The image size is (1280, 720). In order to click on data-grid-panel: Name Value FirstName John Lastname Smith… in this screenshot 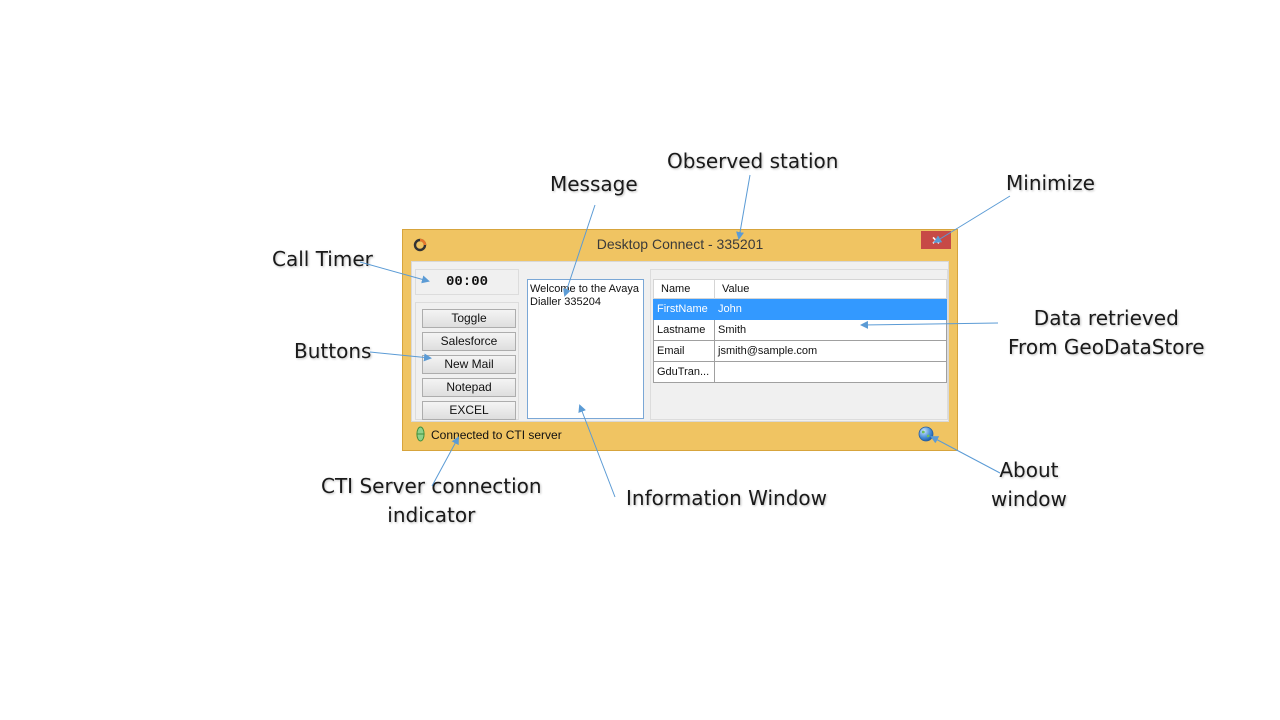, I will do `click(799, 344)`.